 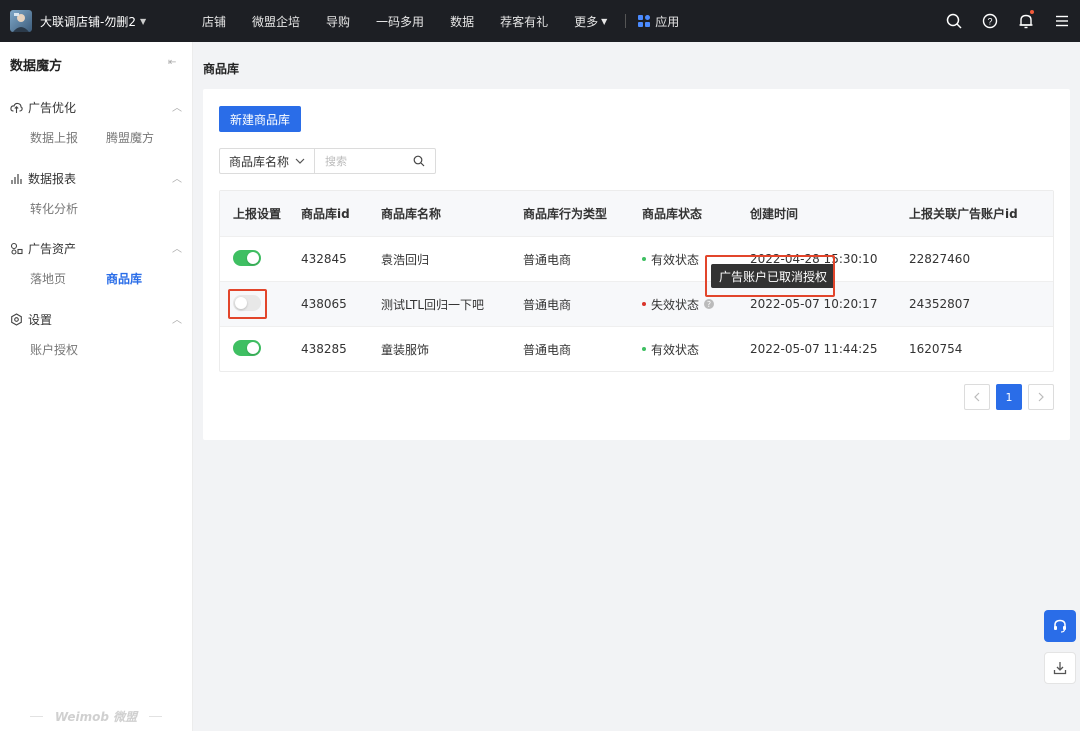 I want to click on nav-divider, so click(x=626, y=21).